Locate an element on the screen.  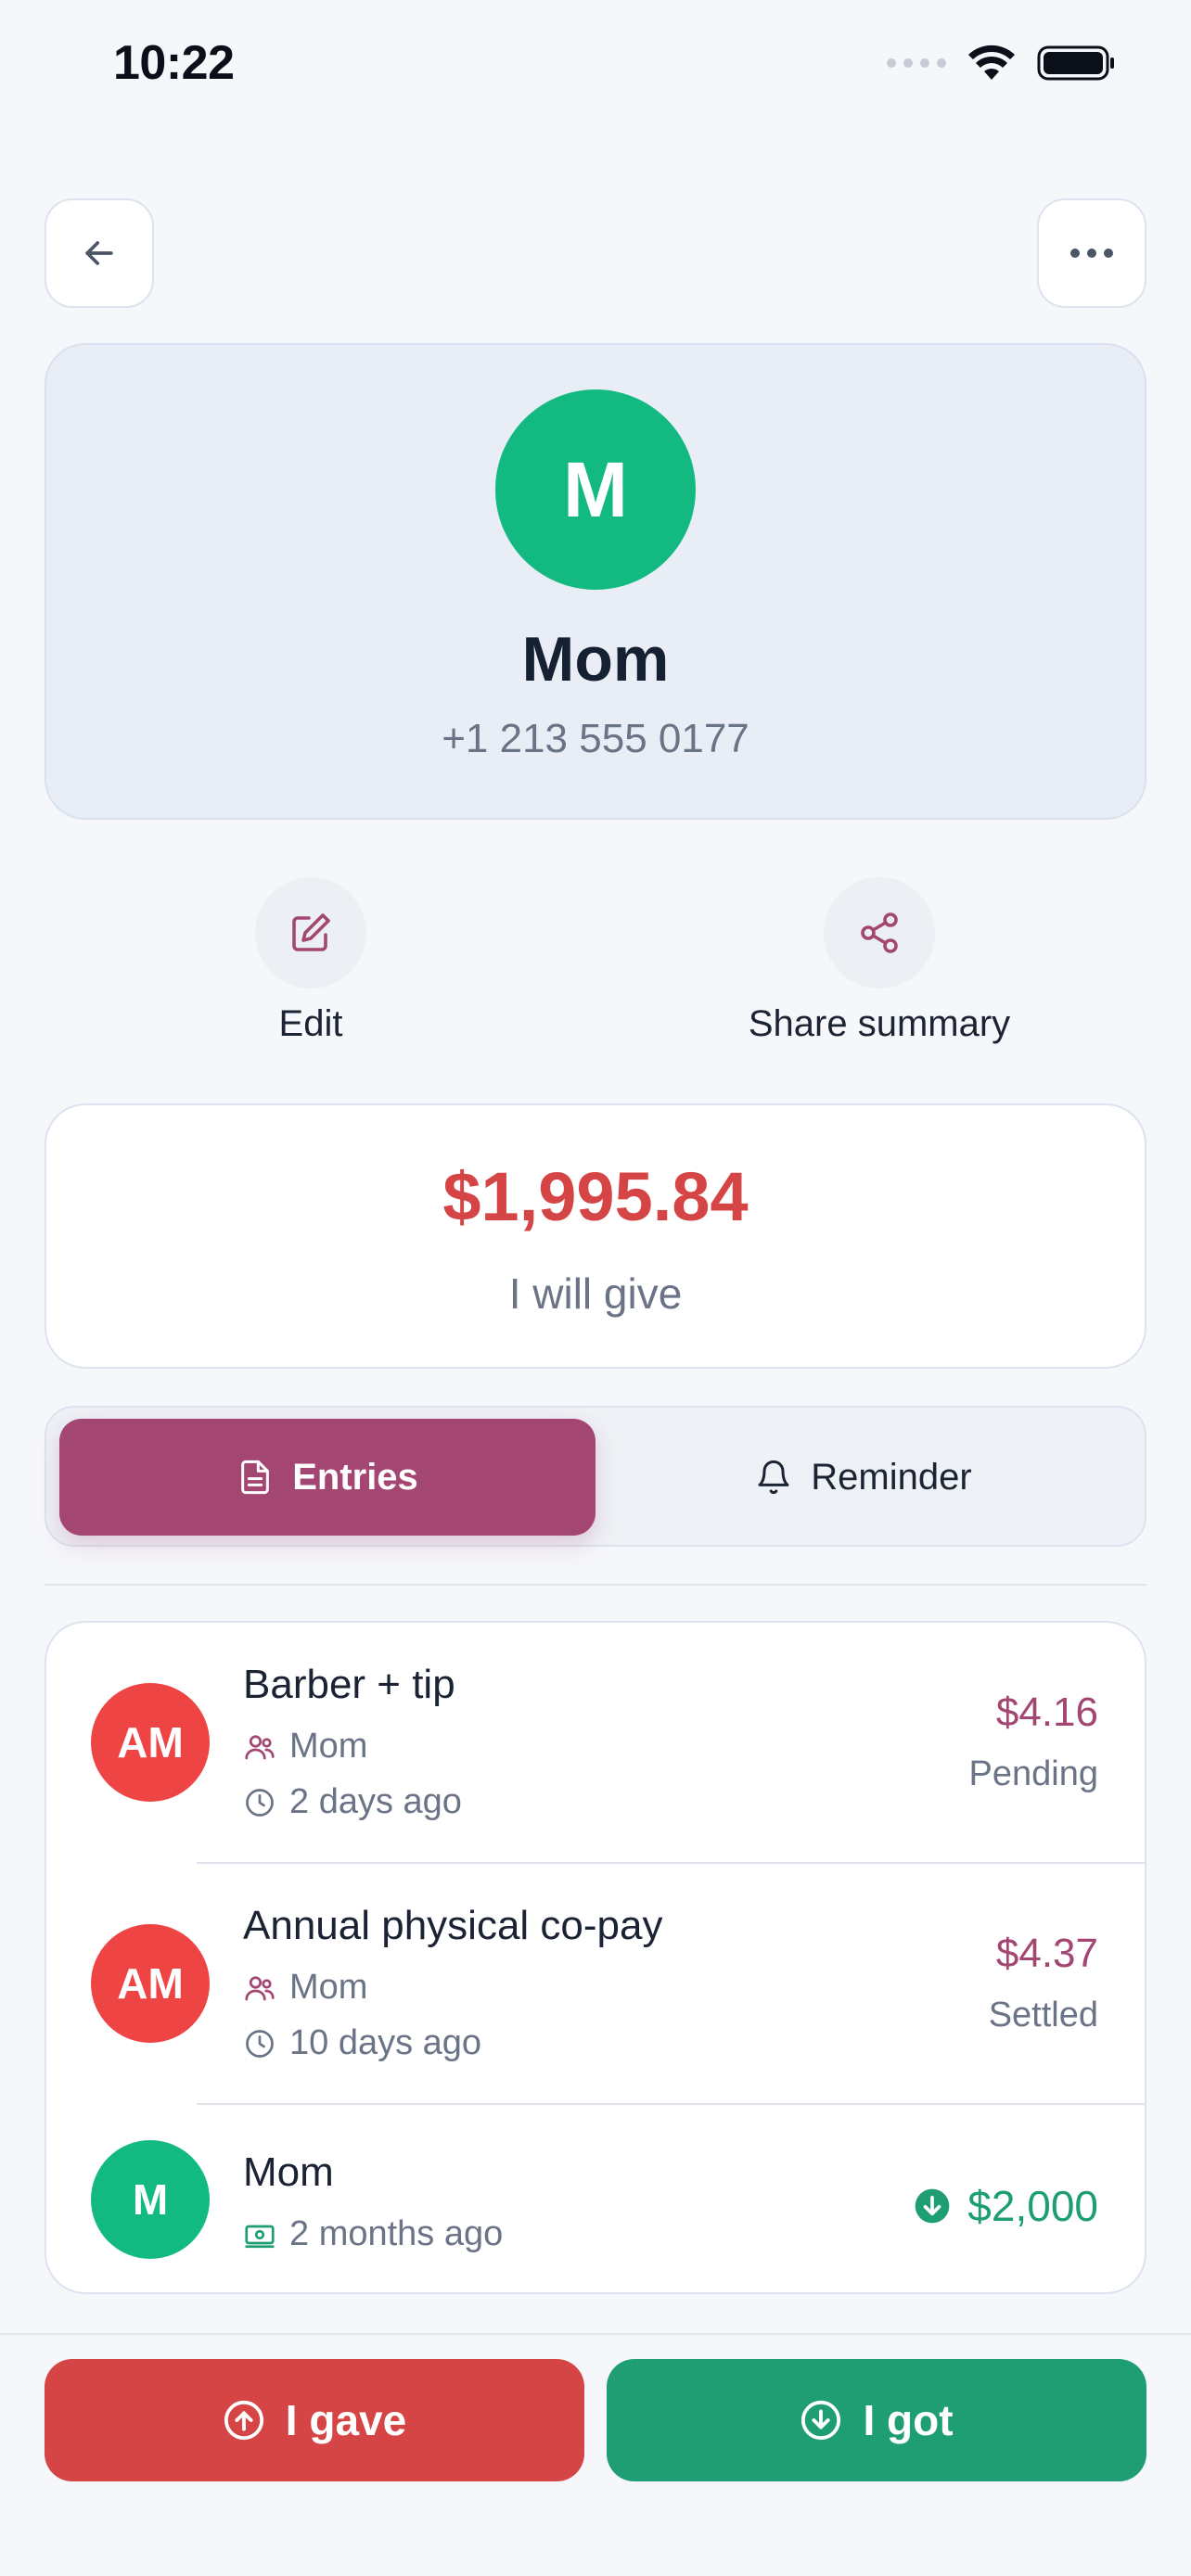
tab-reminder: Reminder is located at coordinates (864, 1478).